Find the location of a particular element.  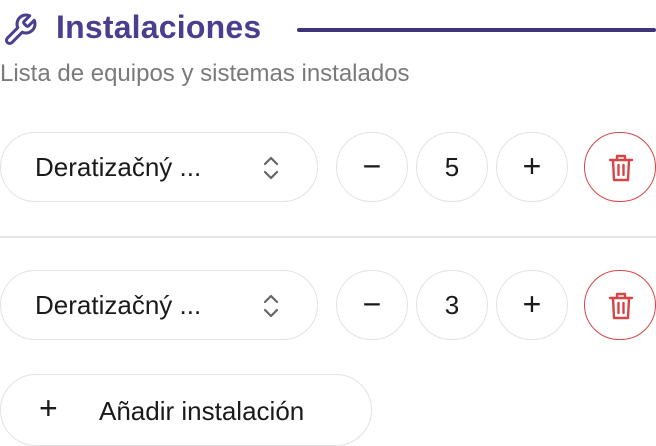

add-installation-button: + Añadir instalación is located at coordinates (186, 410).